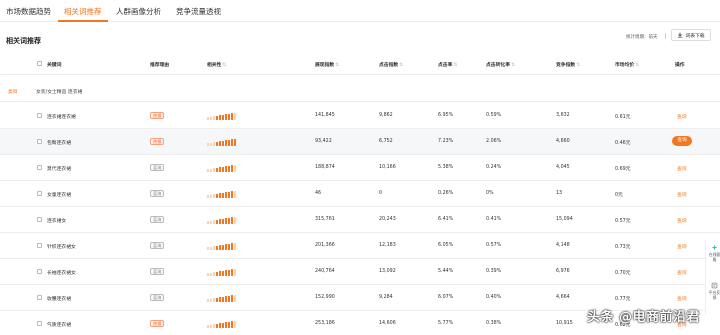  I want to click on cvr-cell: 0.38%, so click(494, 323).